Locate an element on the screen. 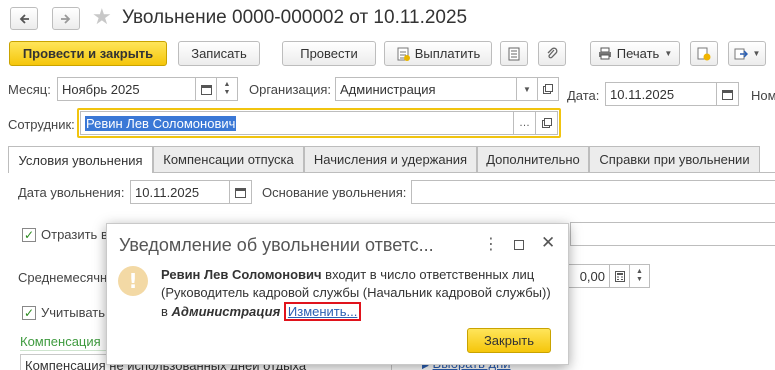 Image resolution: width=775 pixels, height=370 pixels. consider-label: Учитывать is located at coordinates (73, 312).